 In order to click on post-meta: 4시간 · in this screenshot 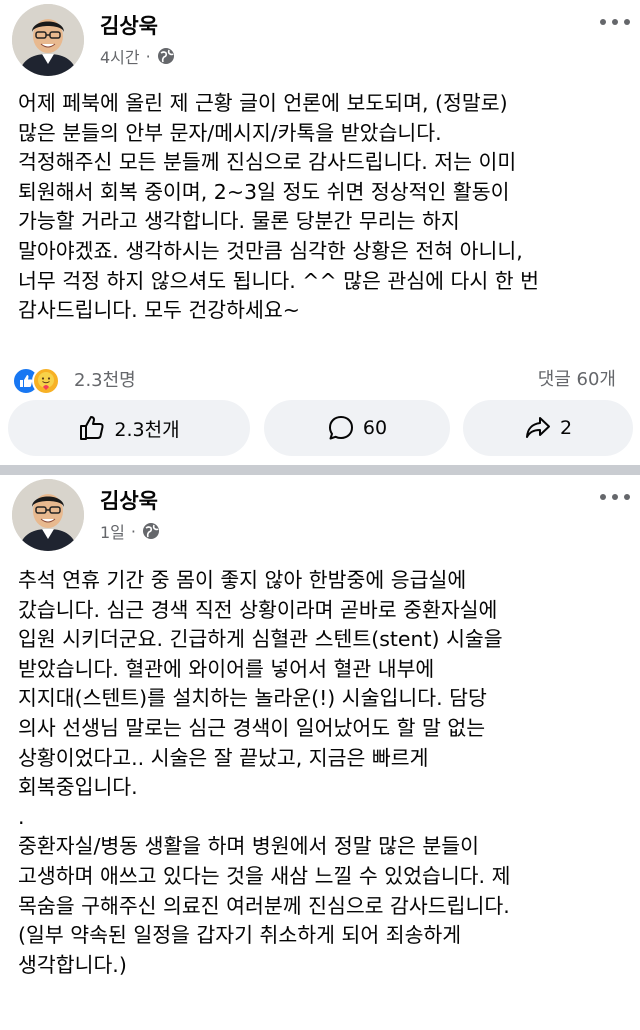, I will do `click(137, 56)`.